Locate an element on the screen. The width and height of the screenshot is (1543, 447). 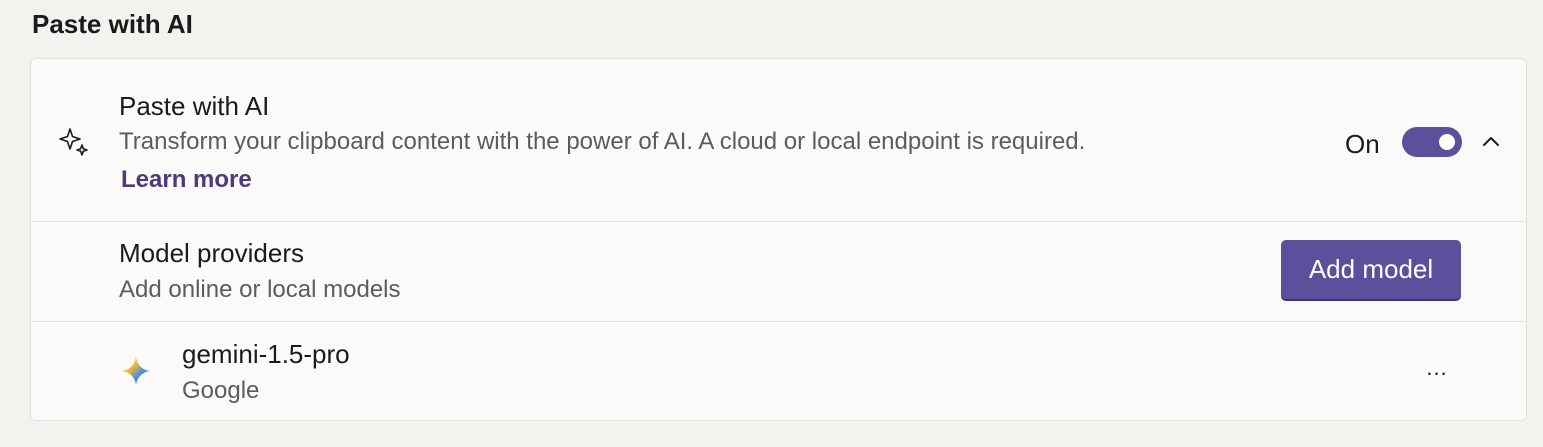
paste-with-ai-toggle is located at coordinates (1432, 142).